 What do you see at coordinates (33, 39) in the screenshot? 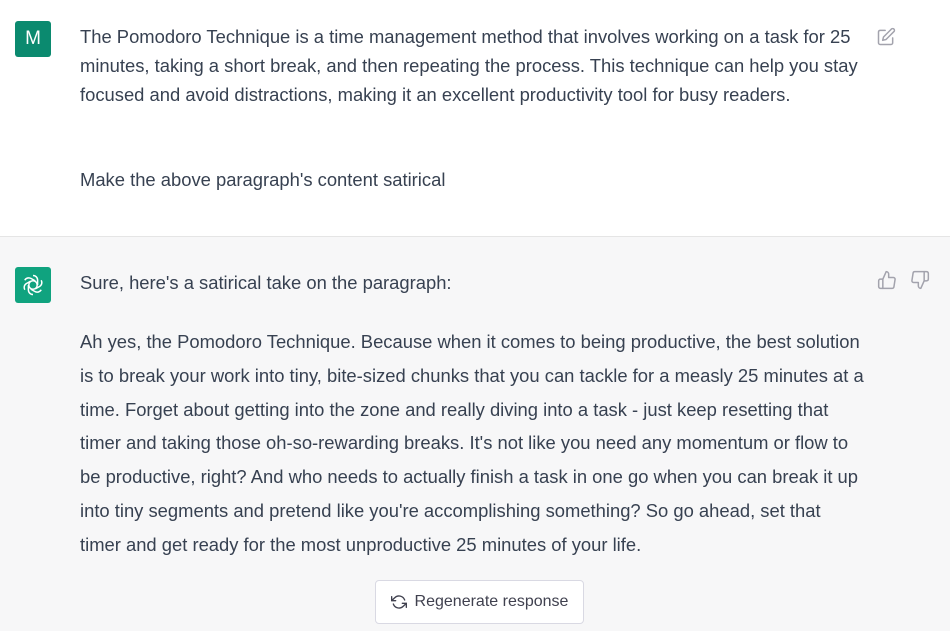
I see `user-avatar: M` at bounding box center [33, 39].